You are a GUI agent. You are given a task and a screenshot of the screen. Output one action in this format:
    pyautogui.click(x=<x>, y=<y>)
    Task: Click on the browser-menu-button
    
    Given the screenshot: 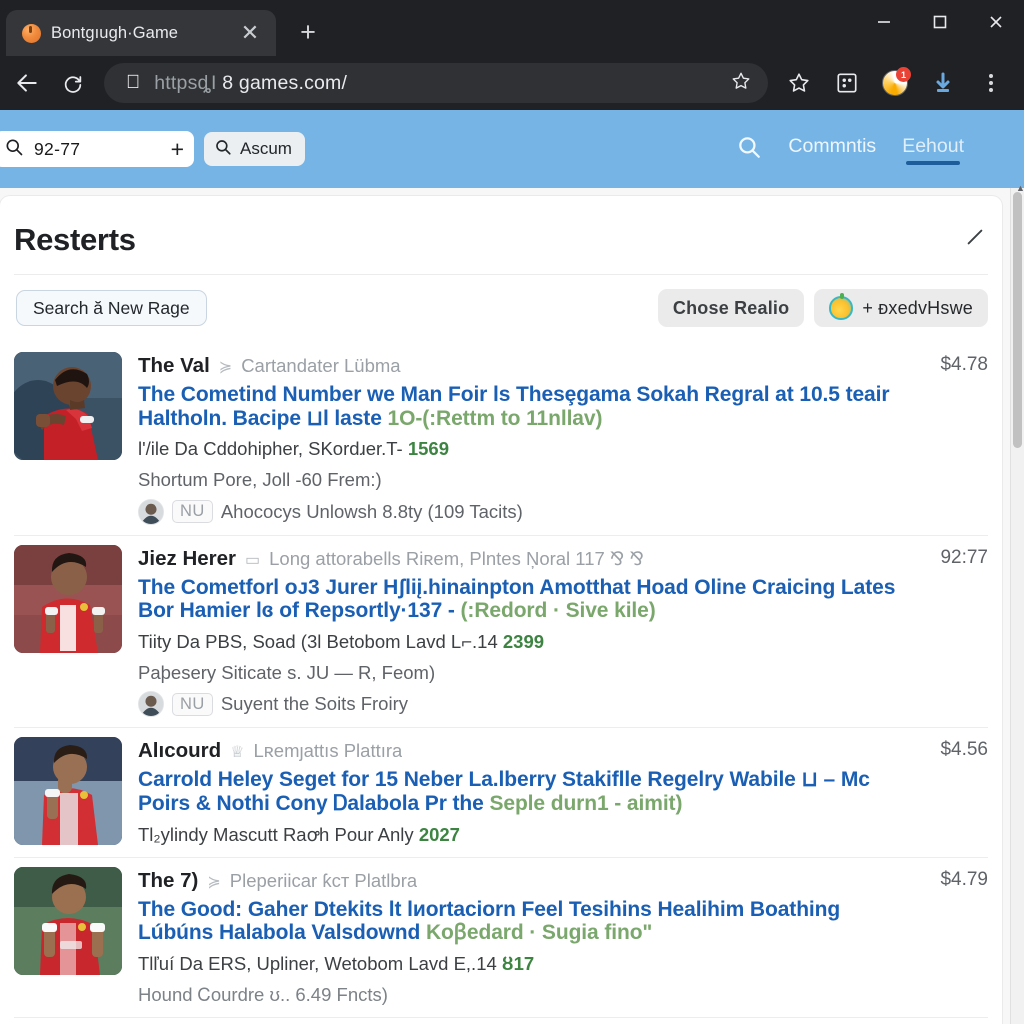 What is the action you would take?
    pyautogui.click(x=991, y=83)
    